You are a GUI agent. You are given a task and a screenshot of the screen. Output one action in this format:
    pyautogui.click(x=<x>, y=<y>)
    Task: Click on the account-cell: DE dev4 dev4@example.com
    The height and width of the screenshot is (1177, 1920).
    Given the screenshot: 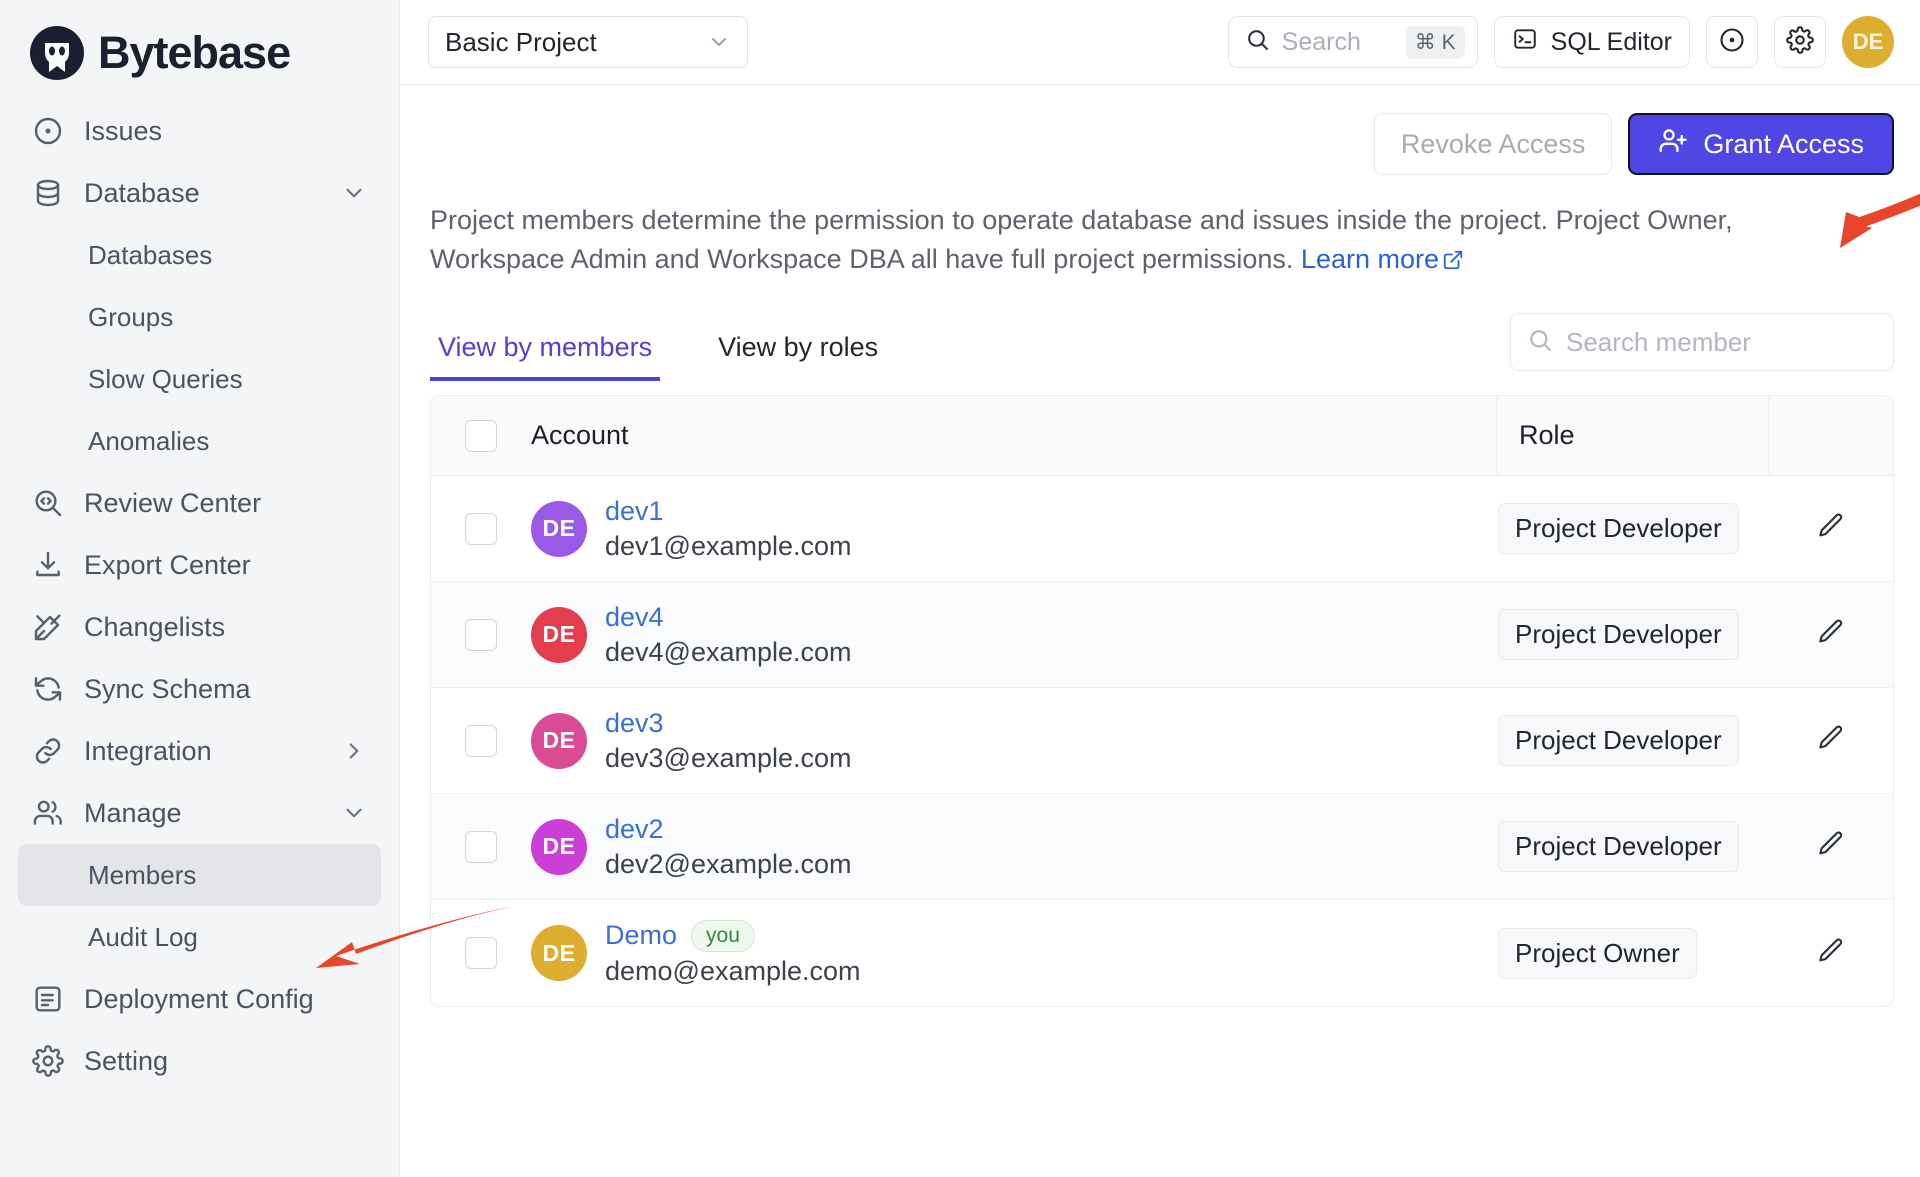 What is the action you would take?
    pyautogui.click(x=1013, y=635)
    